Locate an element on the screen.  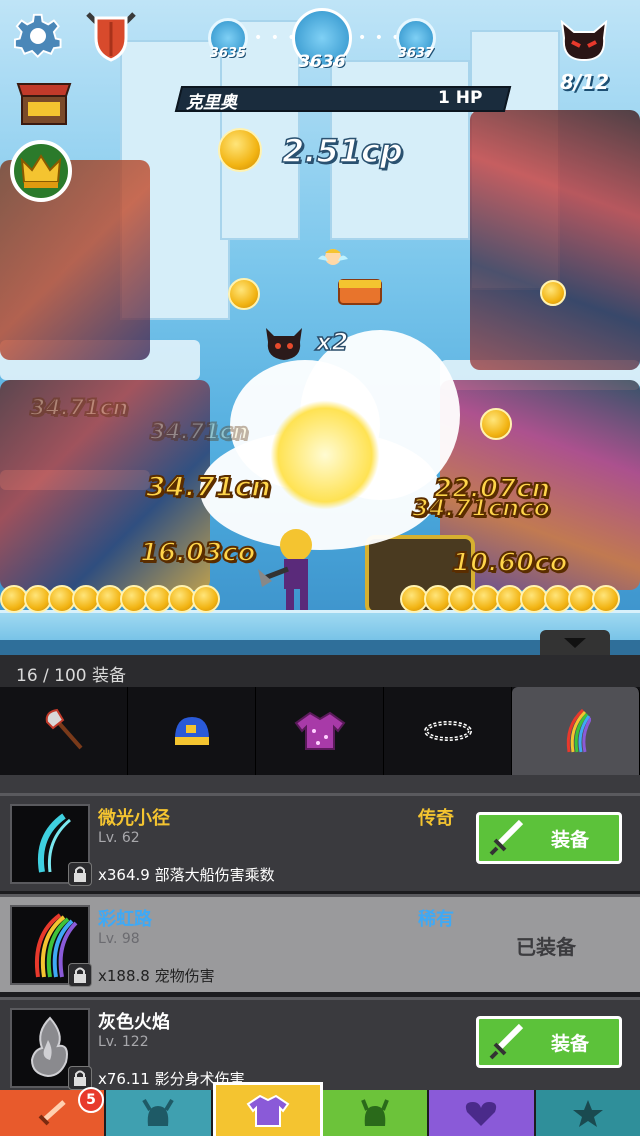
stage-current-number: 3636 is located at coordinates (322, 62).